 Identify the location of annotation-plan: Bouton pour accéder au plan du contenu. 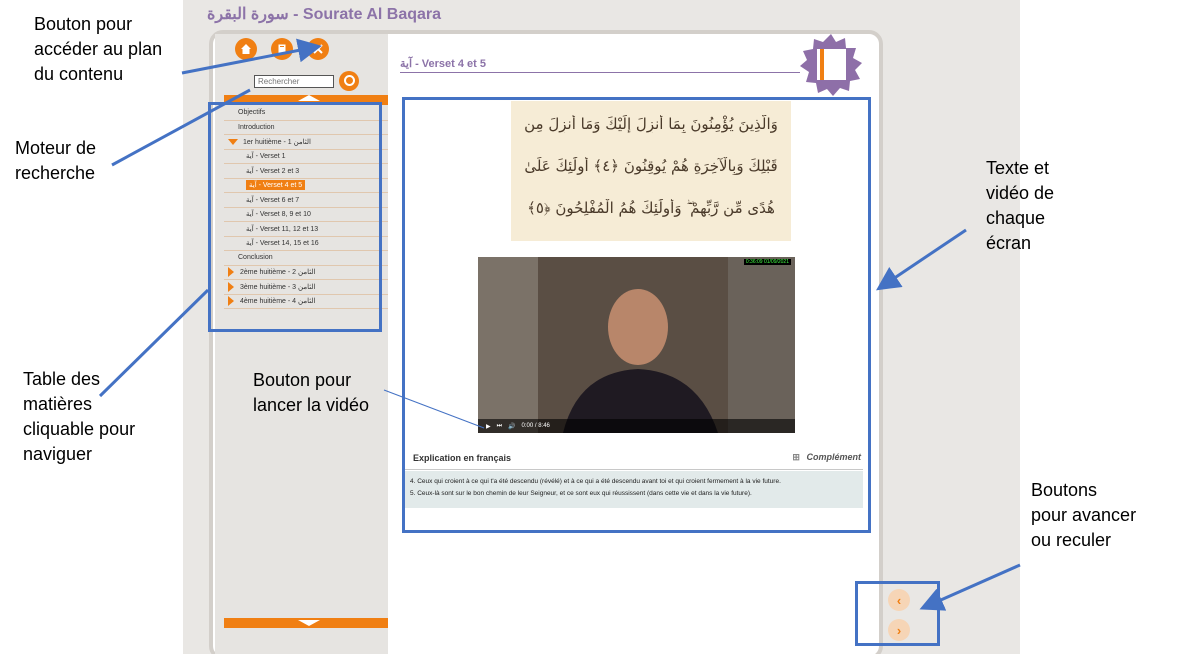
(98, 49).